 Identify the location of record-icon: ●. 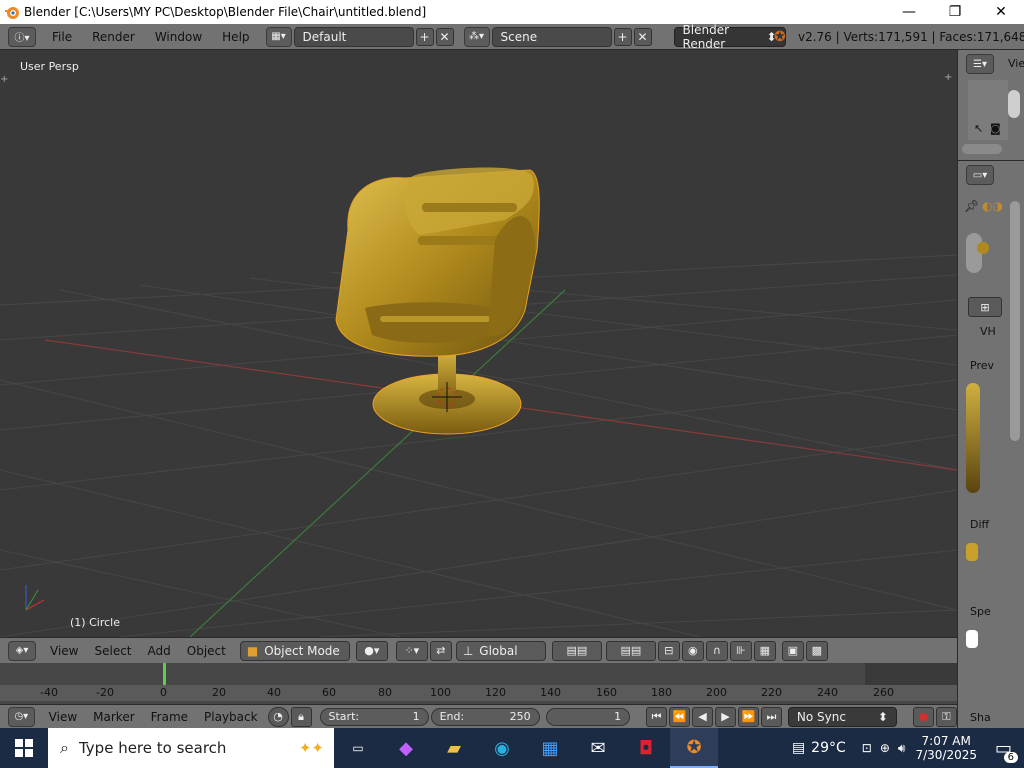
(923, 716).